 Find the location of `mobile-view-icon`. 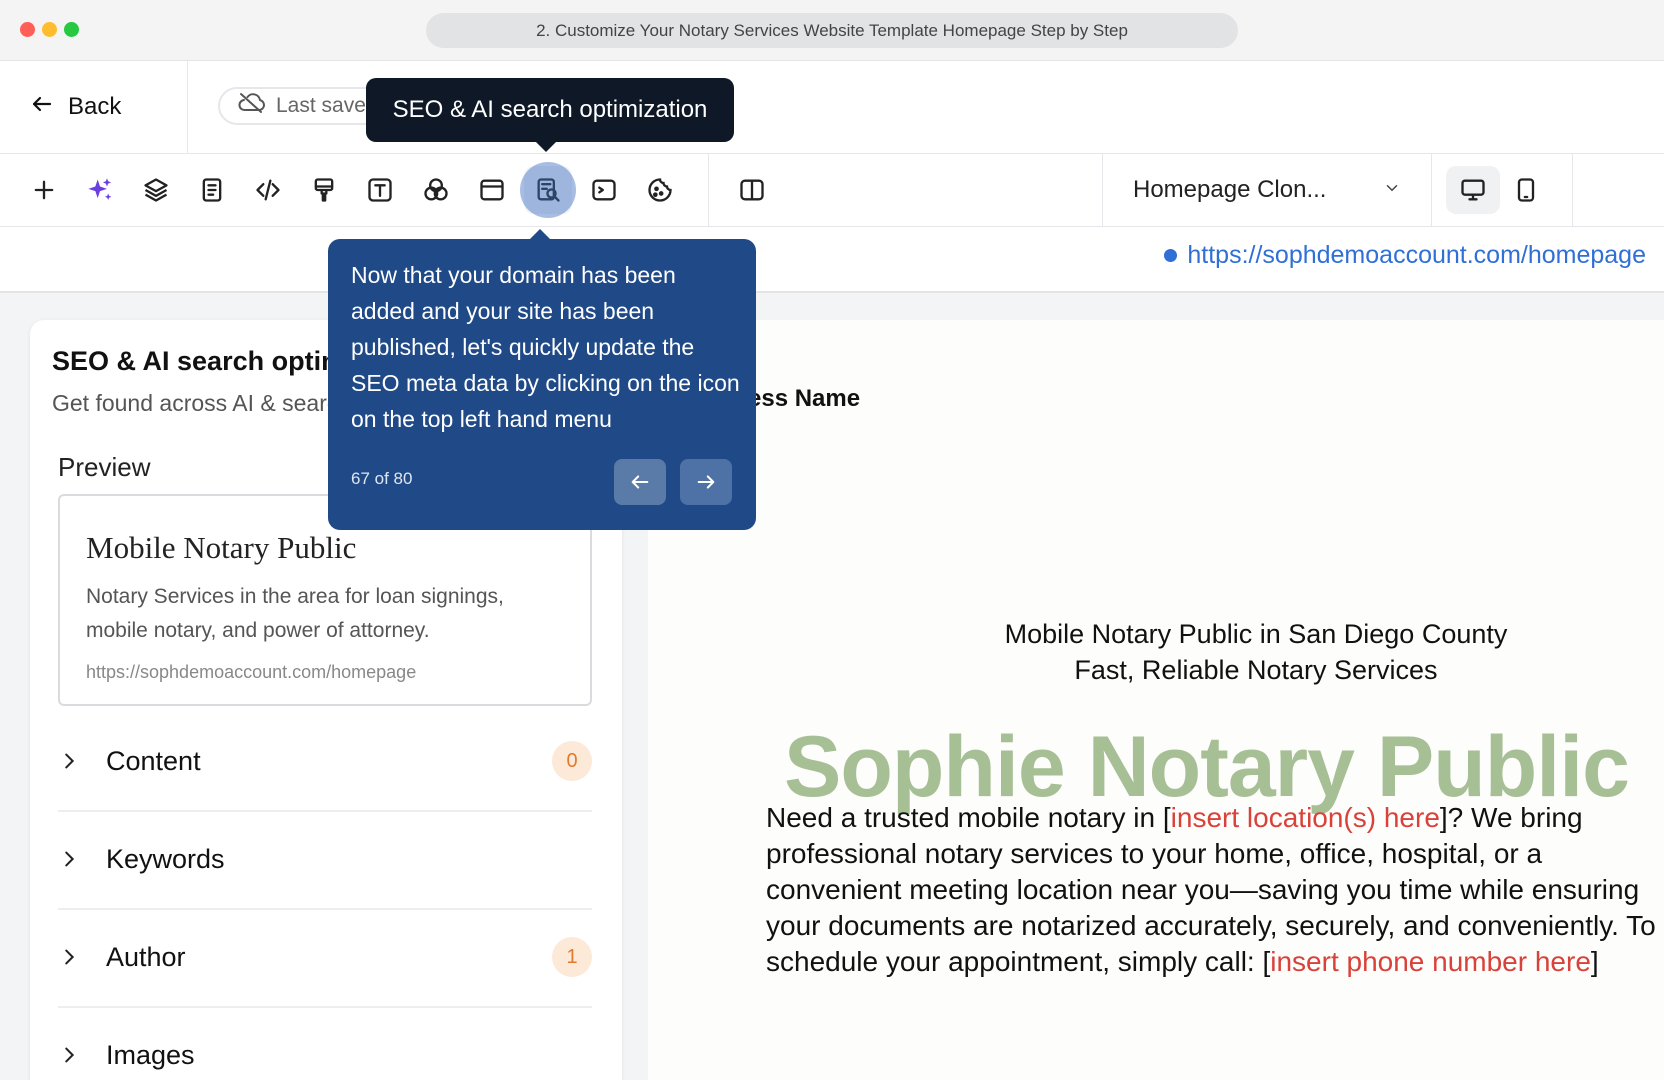

mobile-view-icon is located at coordinates (1526, 190).